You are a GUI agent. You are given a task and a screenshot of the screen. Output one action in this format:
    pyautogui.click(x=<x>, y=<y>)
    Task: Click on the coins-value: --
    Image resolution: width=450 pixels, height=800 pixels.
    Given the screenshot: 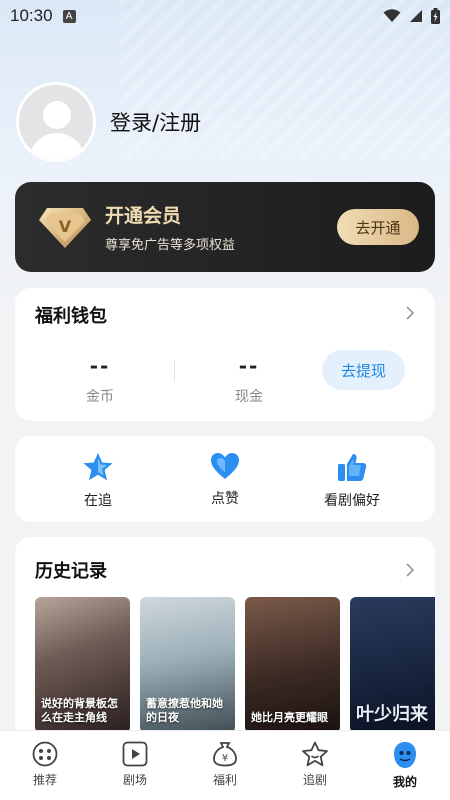 What is the action you would take?
    pyautogui.click(x=100, y=366)
    